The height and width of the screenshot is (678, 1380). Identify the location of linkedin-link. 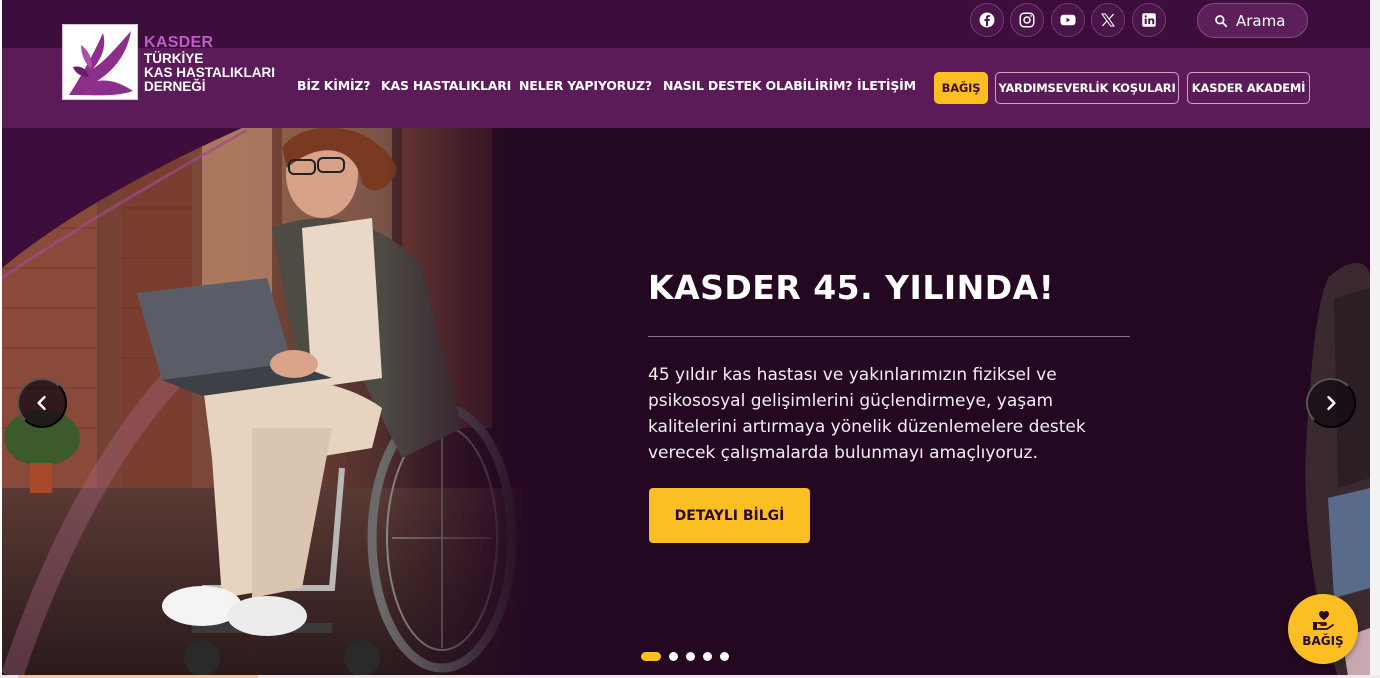
(1149, 20).